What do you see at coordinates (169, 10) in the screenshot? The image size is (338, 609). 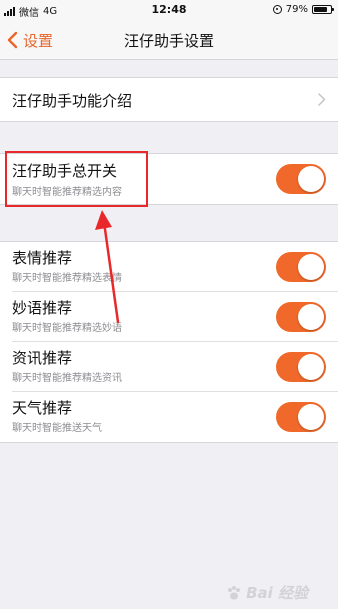 I see `status-bar: 微信 4G 12:48 79%` at bounding box center [169, 10].